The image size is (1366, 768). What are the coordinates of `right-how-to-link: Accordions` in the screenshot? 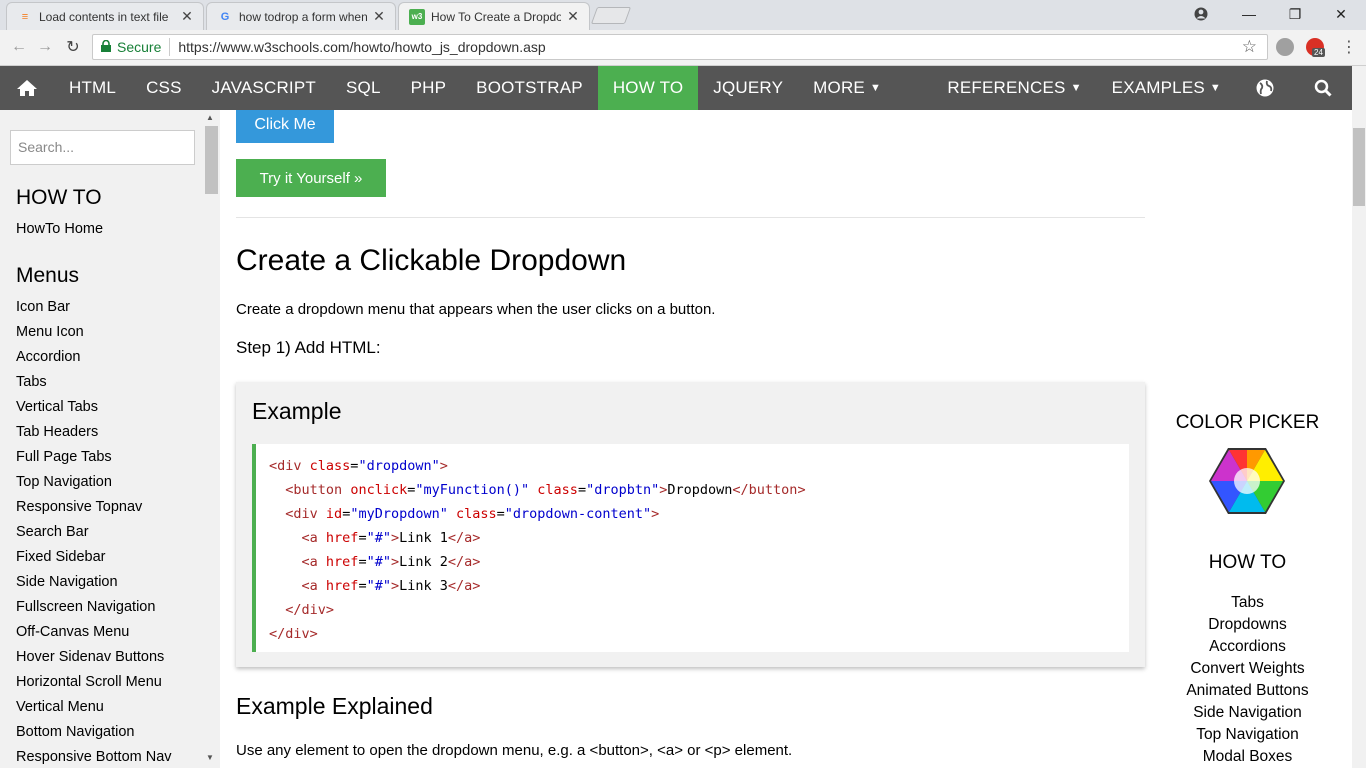 It's located at (1247, 647).